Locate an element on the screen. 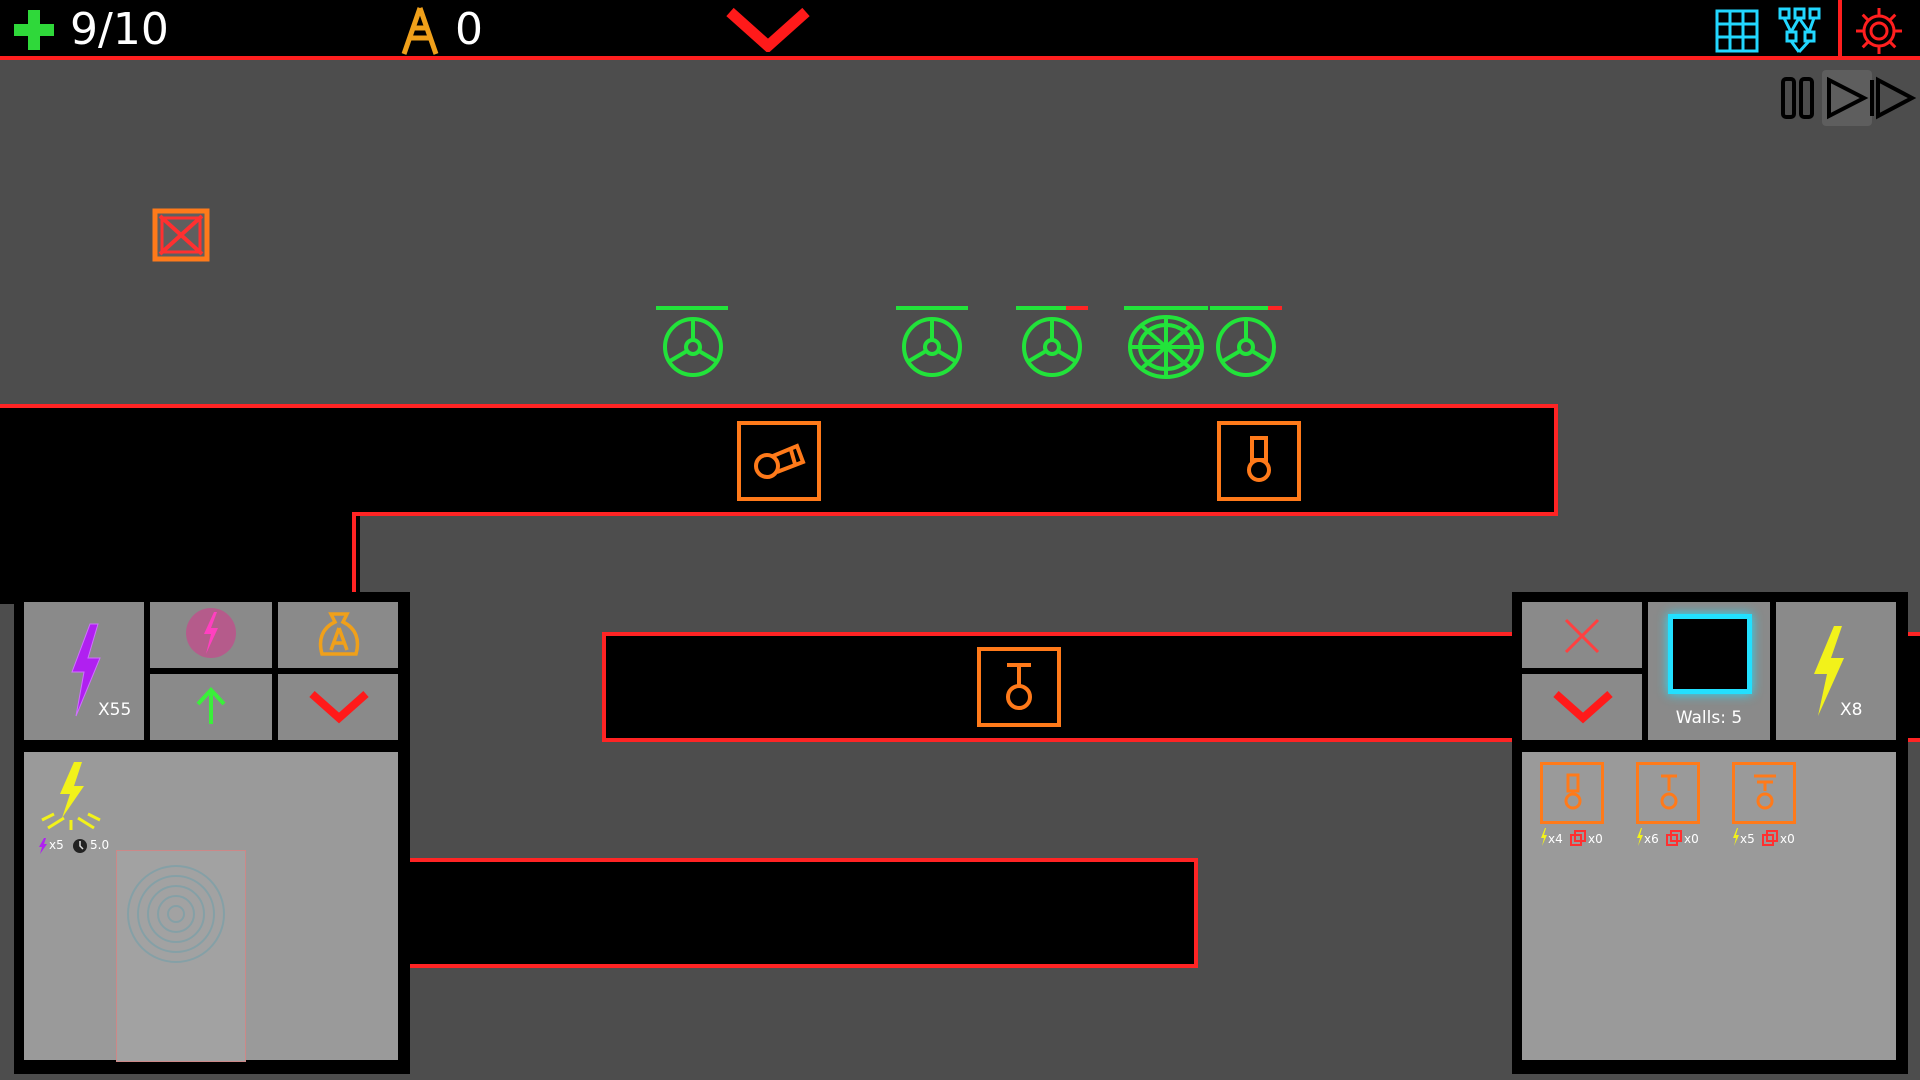 The image size is (1920, 1080). energy-cell: X8 is located at coordinates (1836, 671).